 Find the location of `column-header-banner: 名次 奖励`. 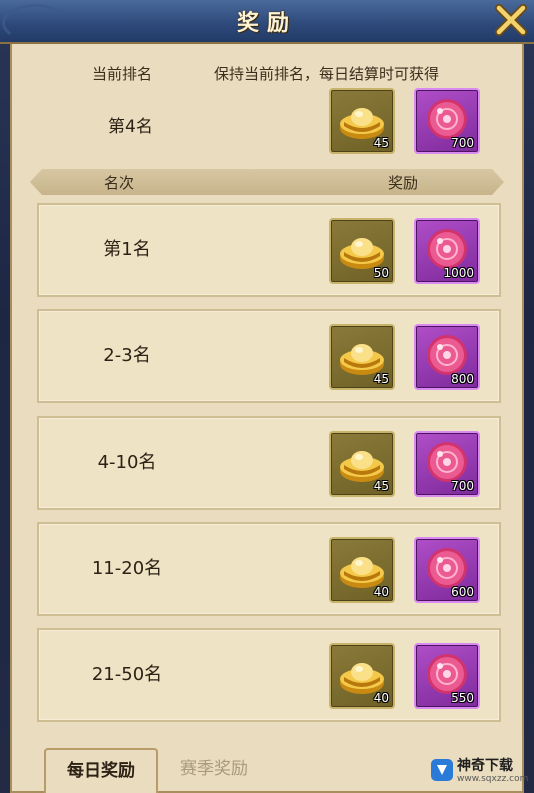

column-header-banner: 名次 奖励 is located at coordinates (267, 182).